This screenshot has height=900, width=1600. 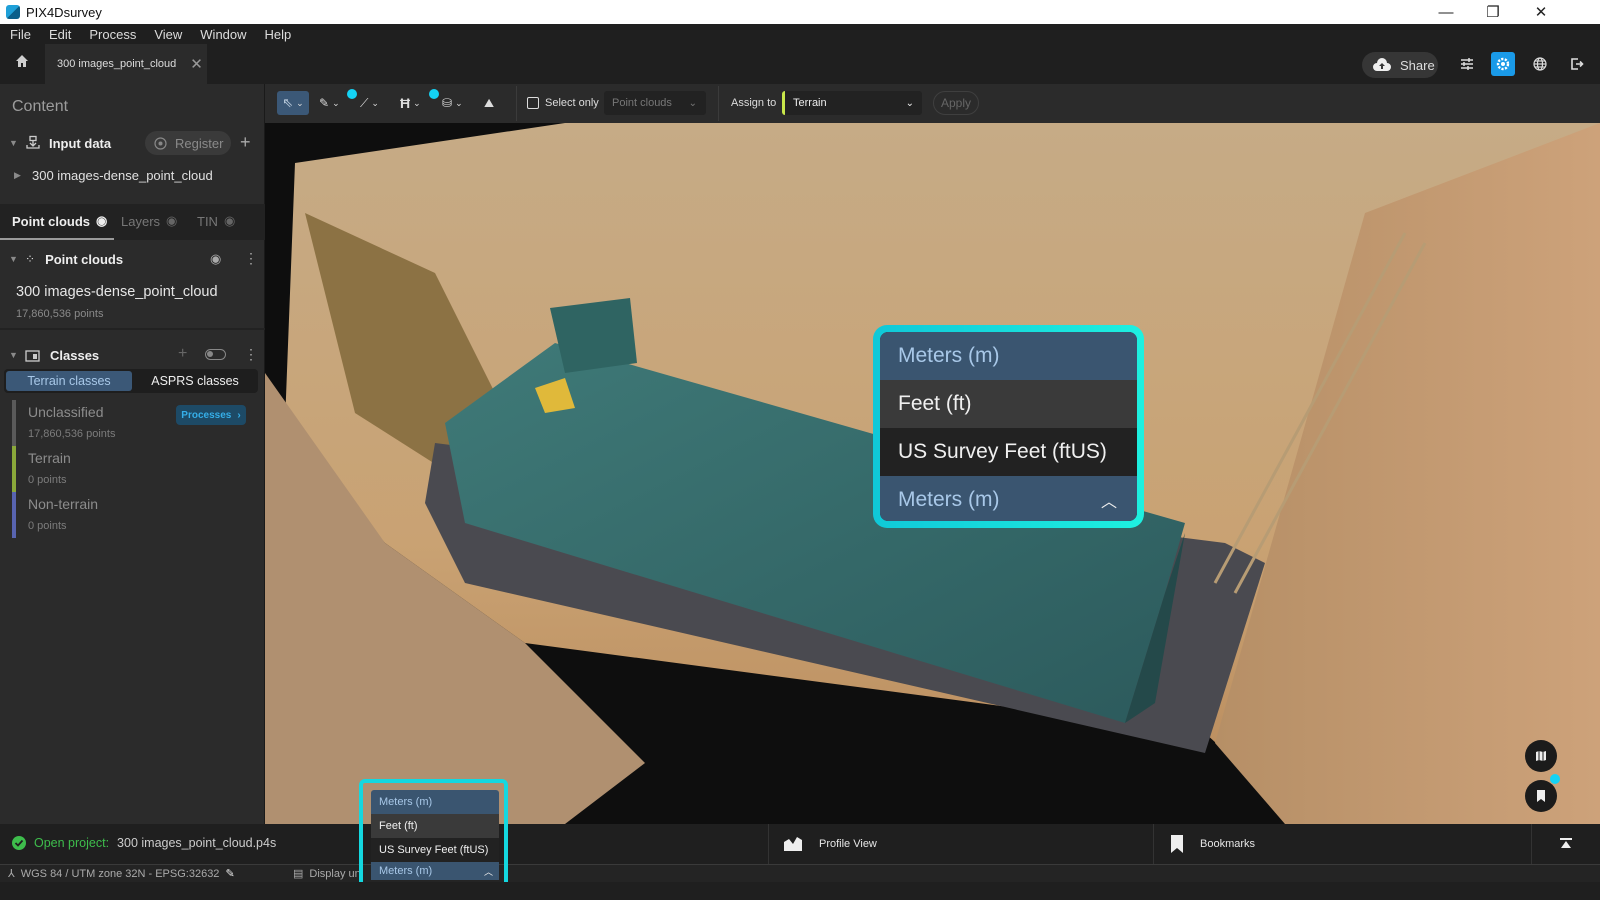 I want to click on class-name: Non-terrain, so click(x=63, y=504).